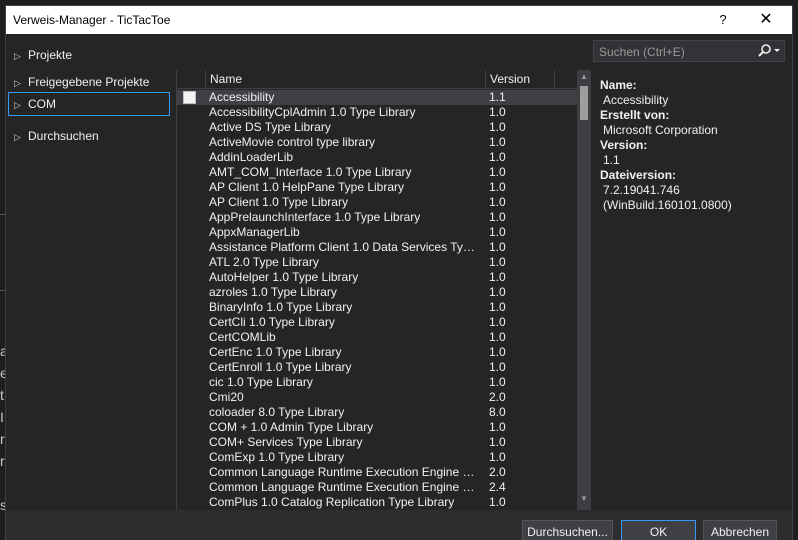 The width and height of the screenshot is (798, 540). What do you see at coordinates (89, 104) in the screenshot?
I see `nav-item-com: ▷ COM` at bounding box center [89, 104].